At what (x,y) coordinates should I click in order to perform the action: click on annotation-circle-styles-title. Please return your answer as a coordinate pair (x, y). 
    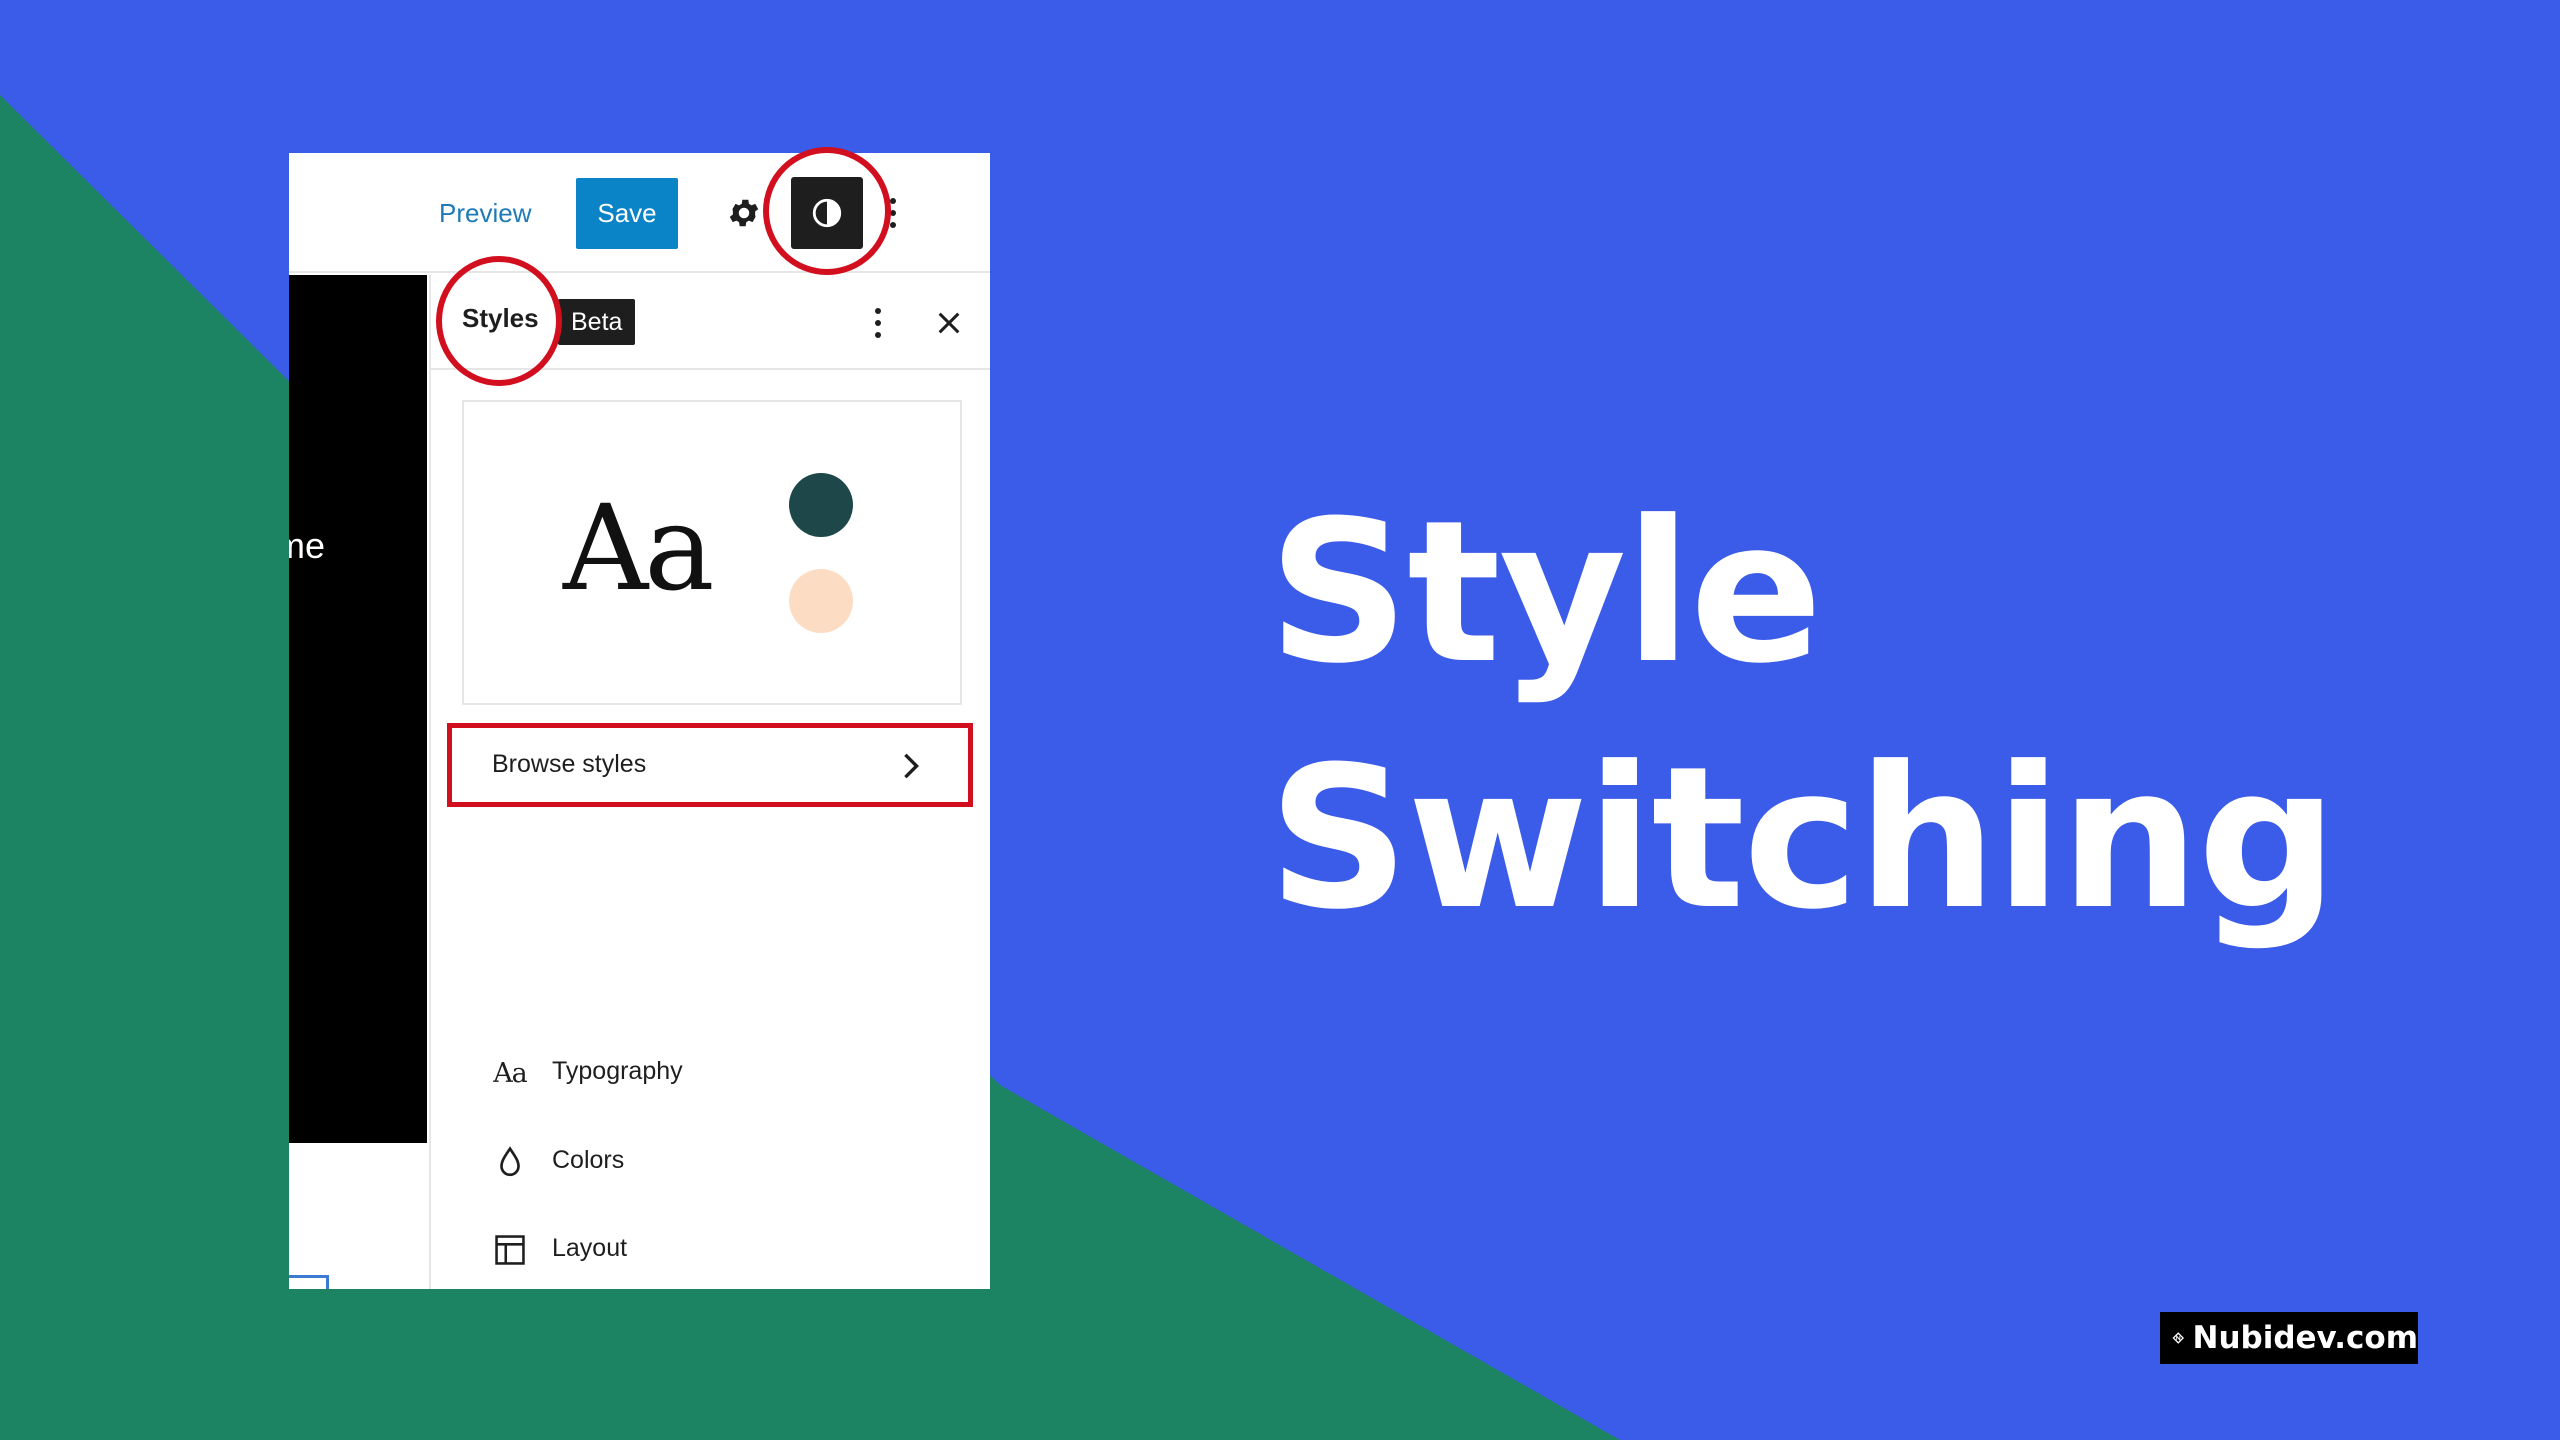
    Looking at the image, I should click on (499, 321).